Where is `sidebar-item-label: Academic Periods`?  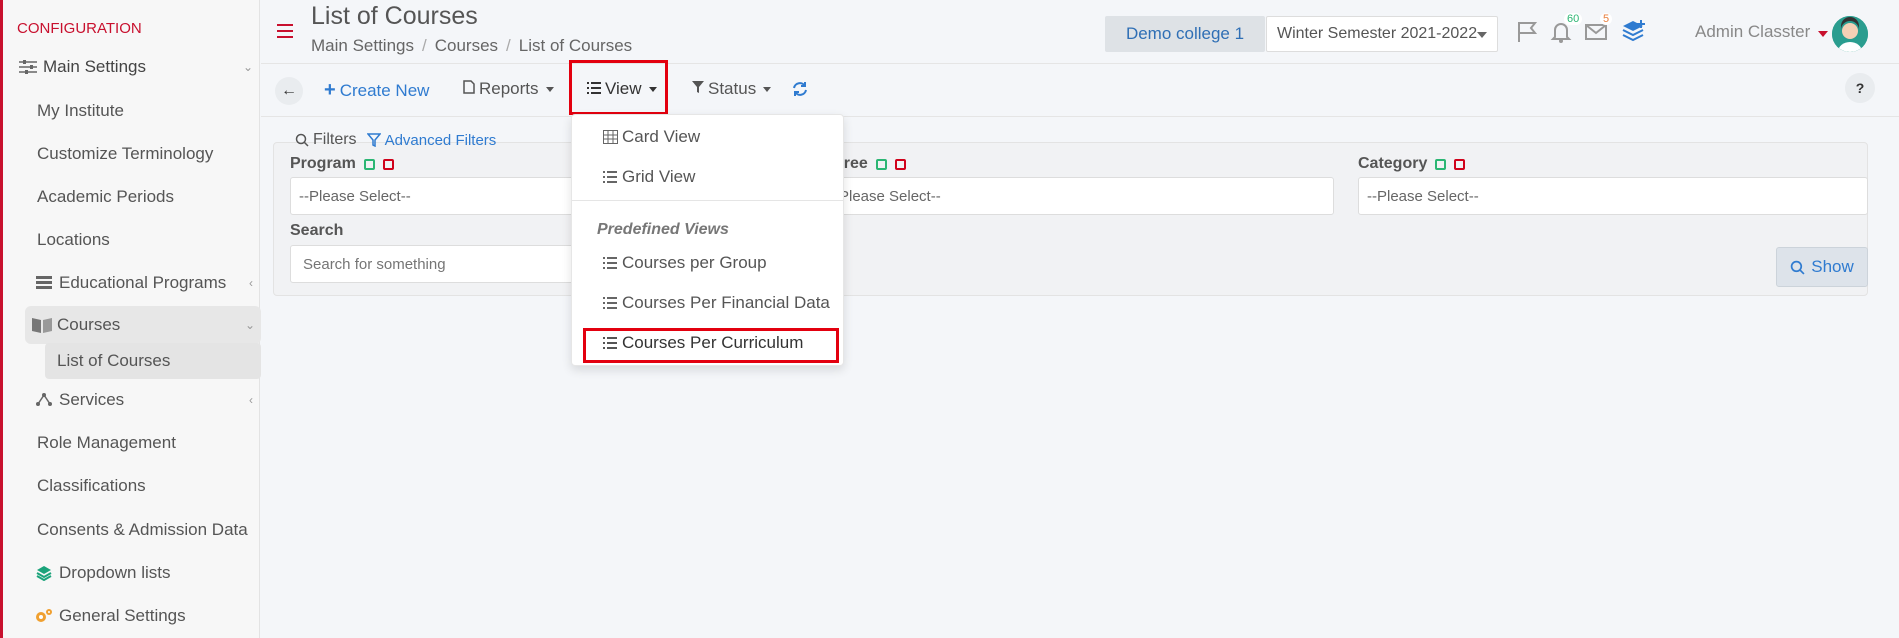
sidebar-item-label: Academic Periods is located at coordinates (106, 196).